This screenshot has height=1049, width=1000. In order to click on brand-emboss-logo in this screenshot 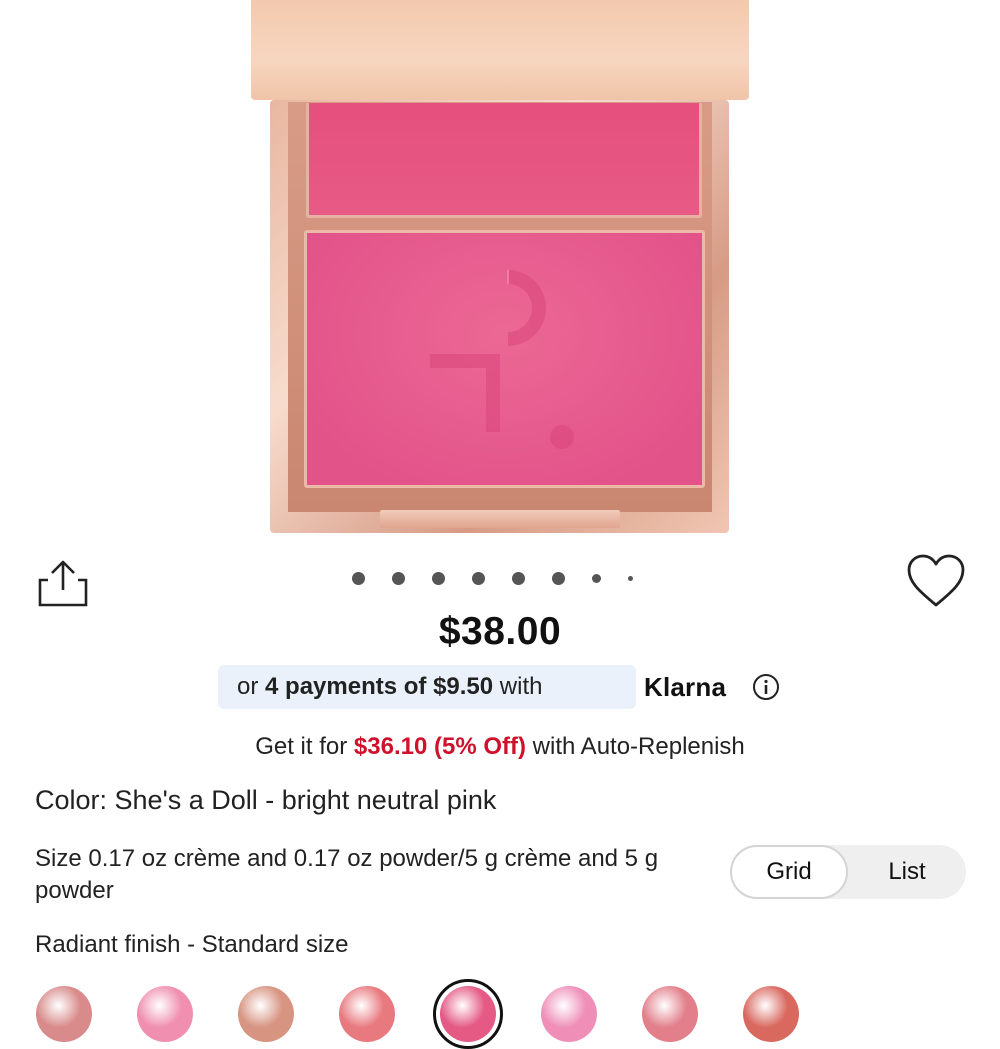, I will do `click(502, 359)`.